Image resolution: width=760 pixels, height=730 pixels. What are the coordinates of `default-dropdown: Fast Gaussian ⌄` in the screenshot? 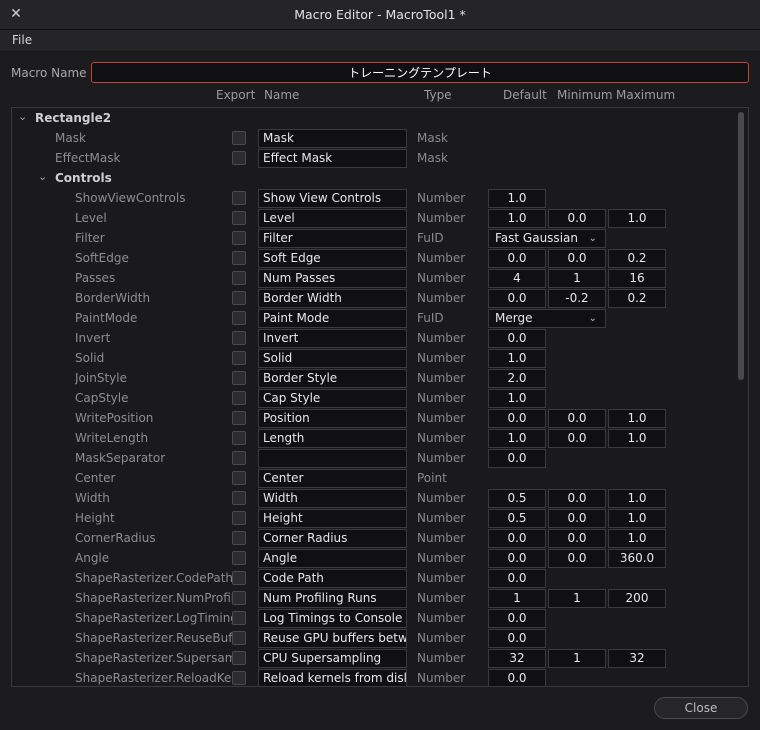 It's located at (547, 238).